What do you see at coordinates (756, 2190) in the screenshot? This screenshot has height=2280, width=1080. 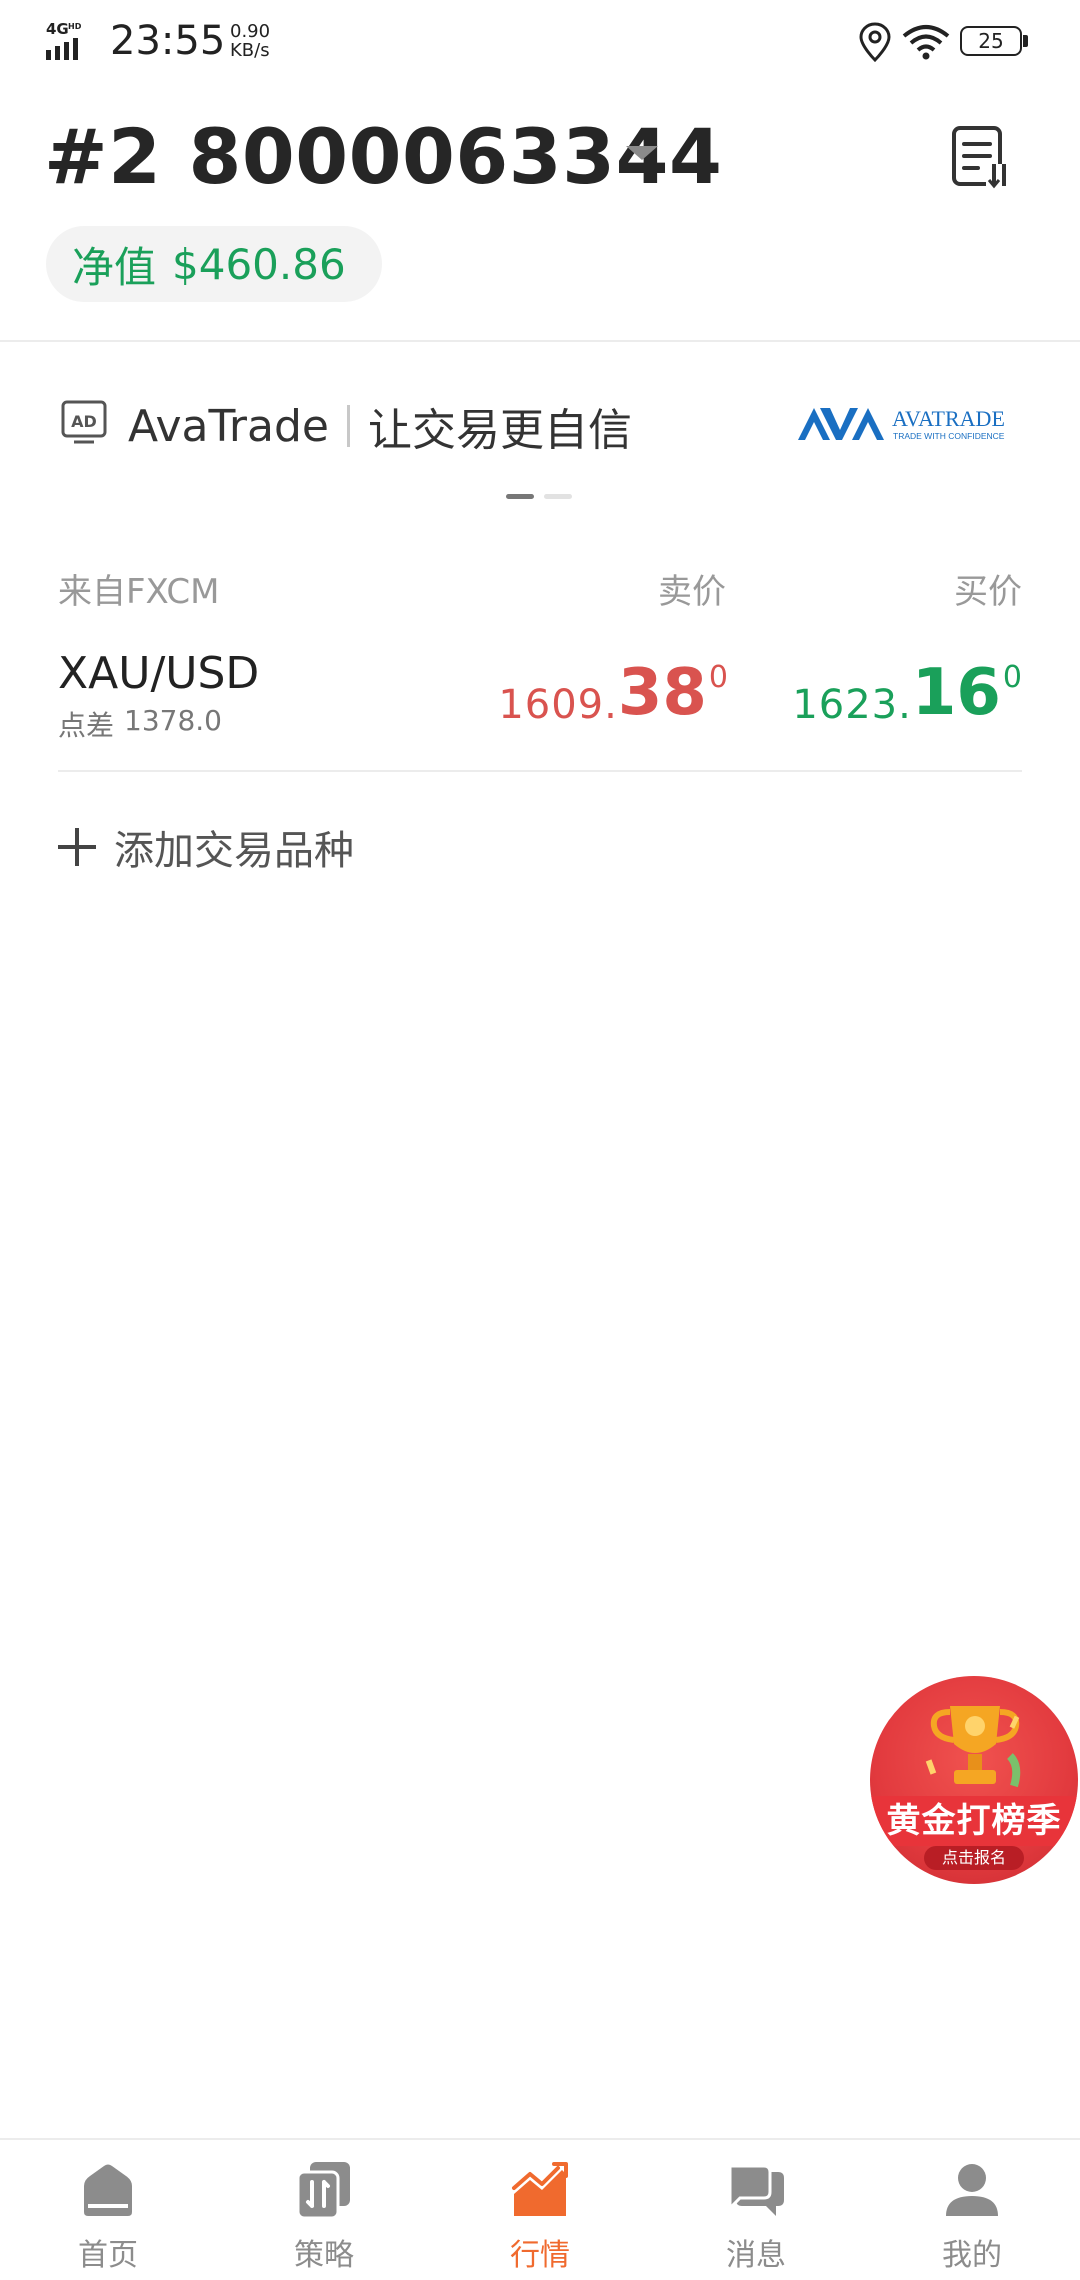 I see `message-icon` at bounding box center [756, 2190].